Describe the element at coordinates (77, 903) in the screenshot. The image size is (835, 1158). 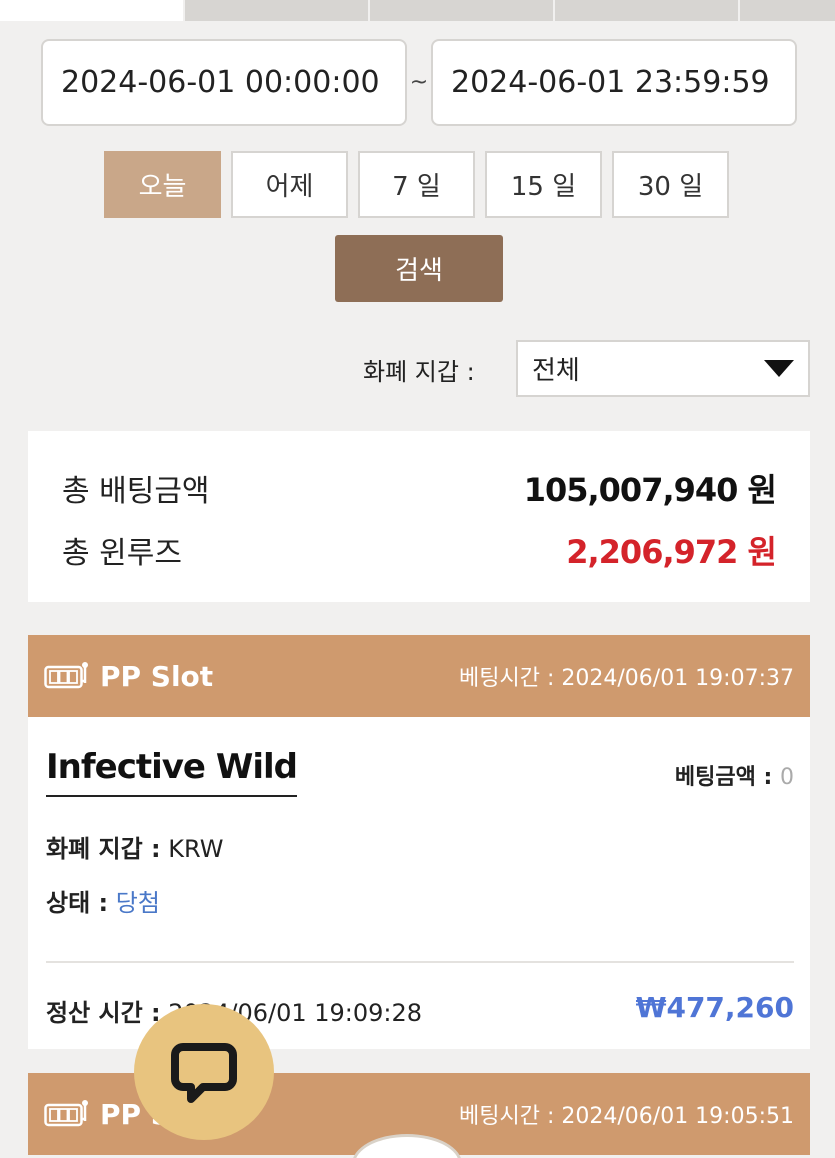
I see `status-label: 상태 :` at that location.